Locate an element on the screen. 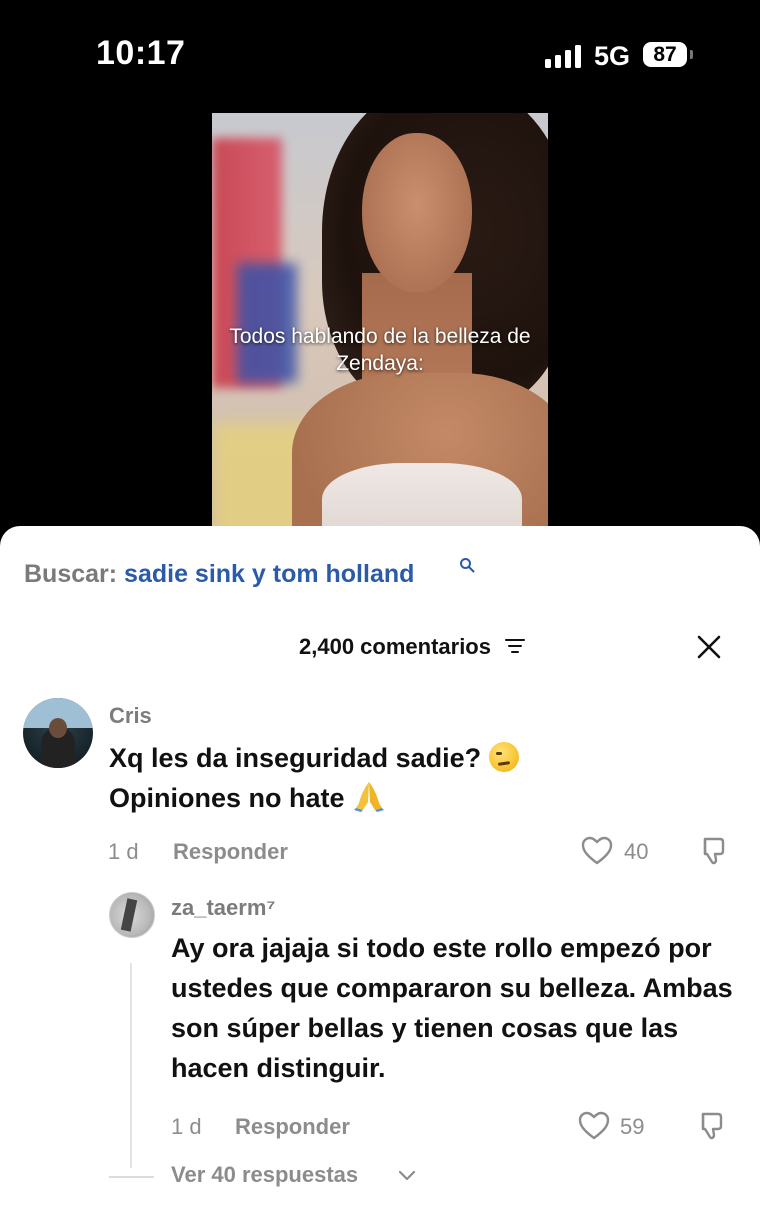  chevron-down-icon is located at coordinates (407, 1176).